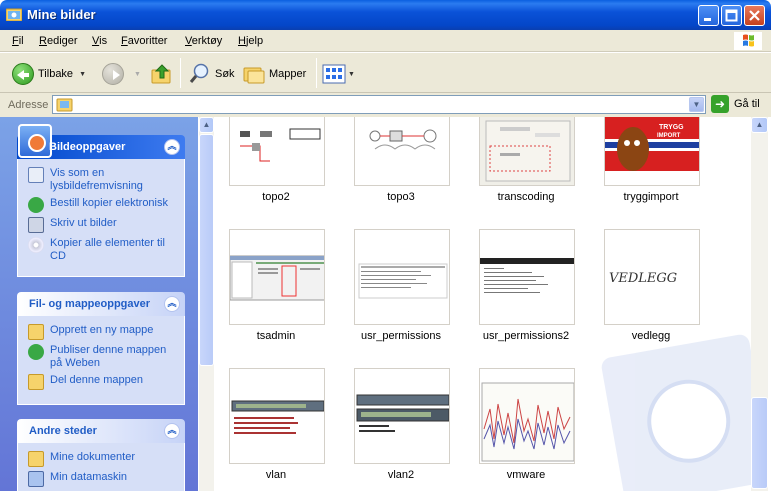 This screenshot has height=491, width=771. Describe the element at coordinates (36, 459) in the screenshot. I see `my-documents-icon` at that location.